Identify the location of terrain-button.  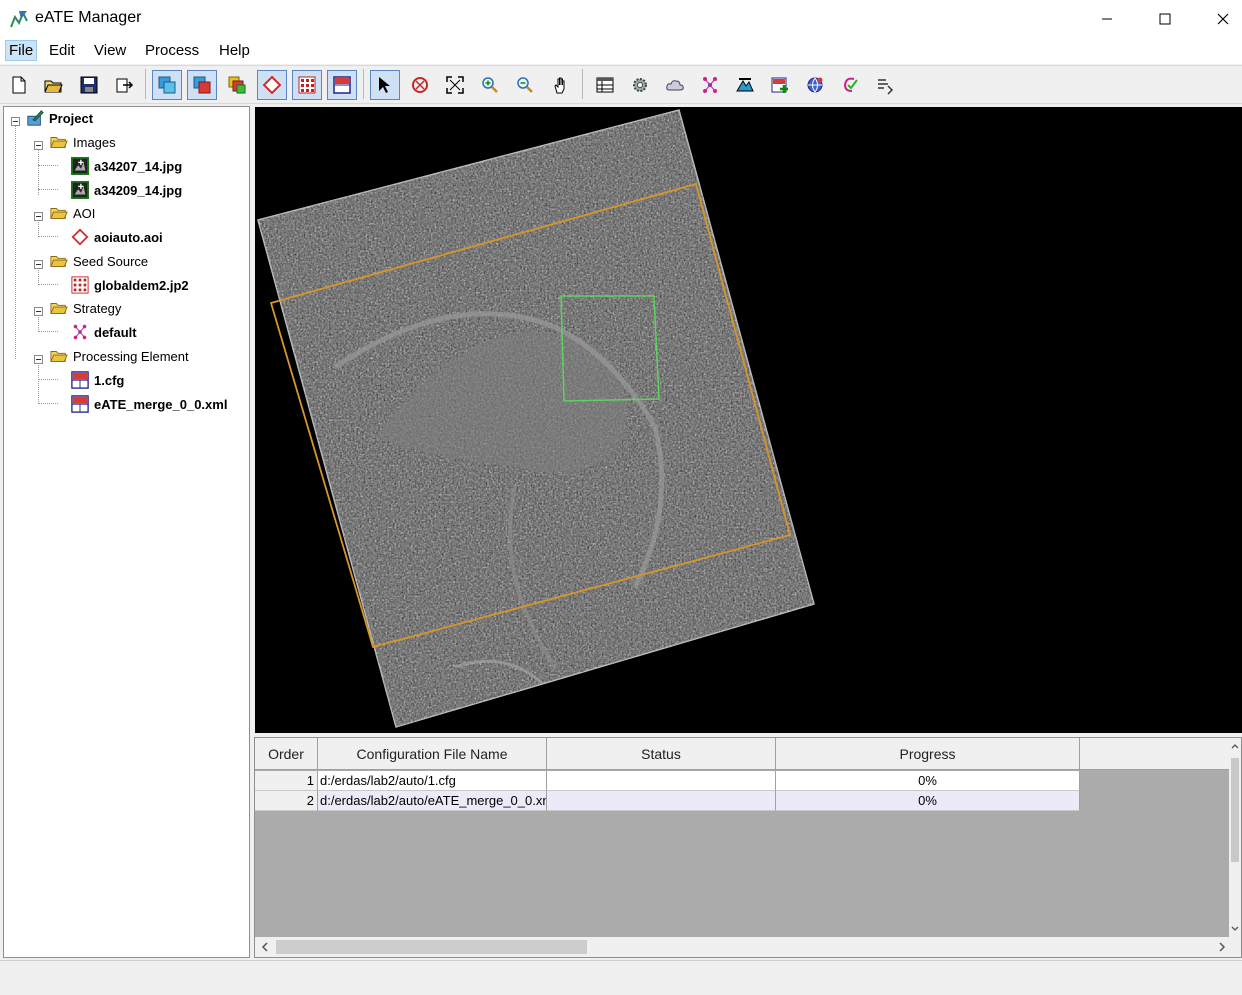
(745, 85).